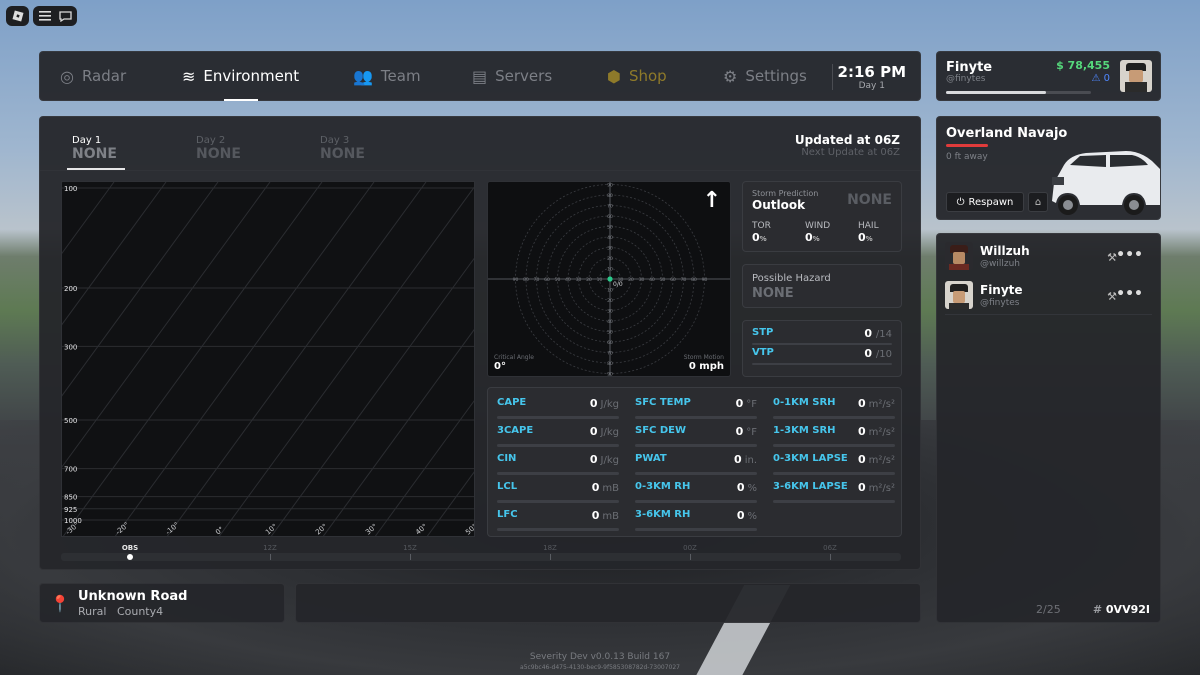 Image resolution: width=1200 pixels, height=675 pixels. I want to click on wind-number: 0, so click(809, 237).